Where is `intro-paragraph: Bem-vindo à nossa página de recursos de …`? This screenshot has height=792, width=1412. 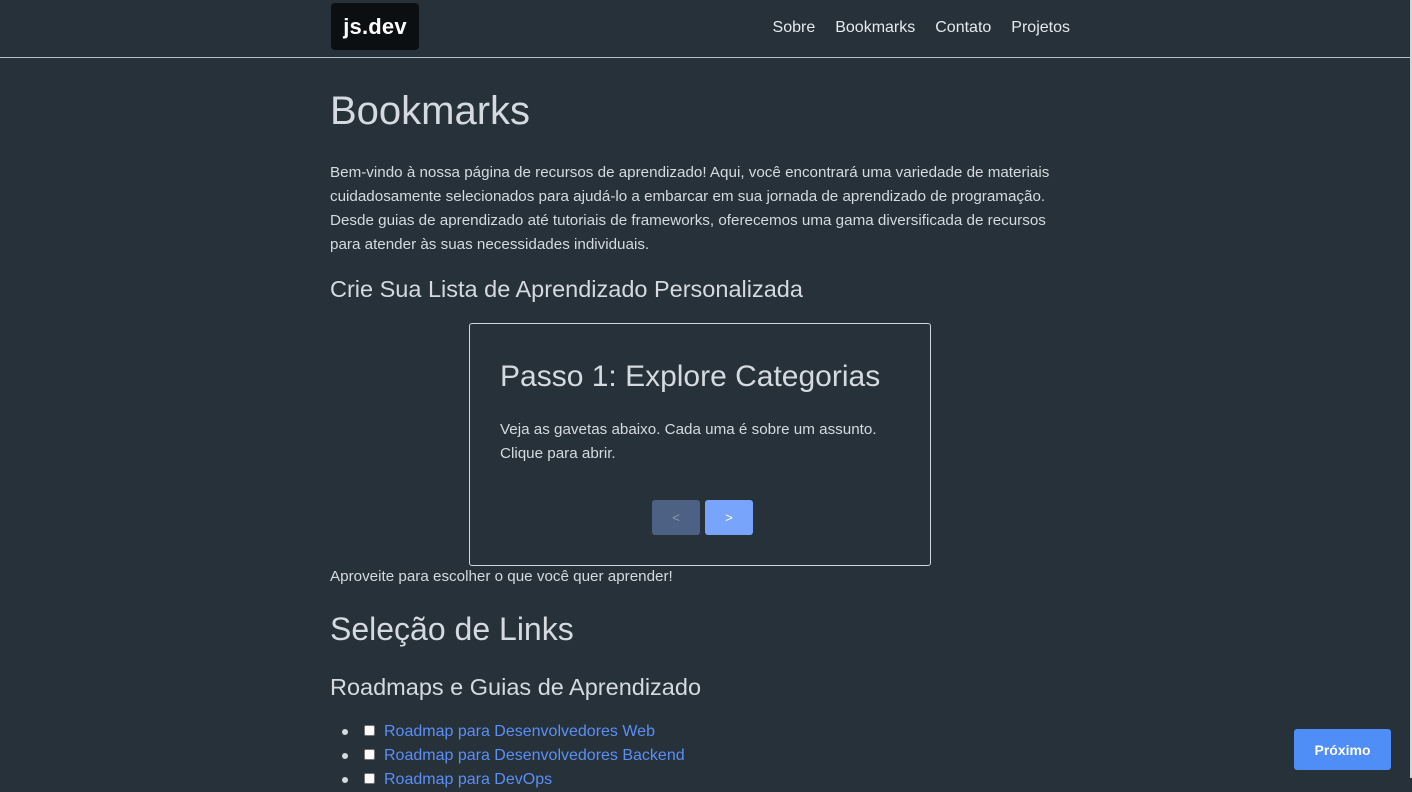
intro-paragraph: Bem-vindo à nossa página de recursos de … is located at coordinates (690, 208).